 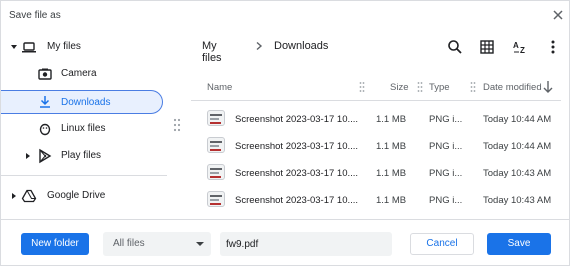 I want to click on new-folder-button: New folder, so click(x=55, y=244).